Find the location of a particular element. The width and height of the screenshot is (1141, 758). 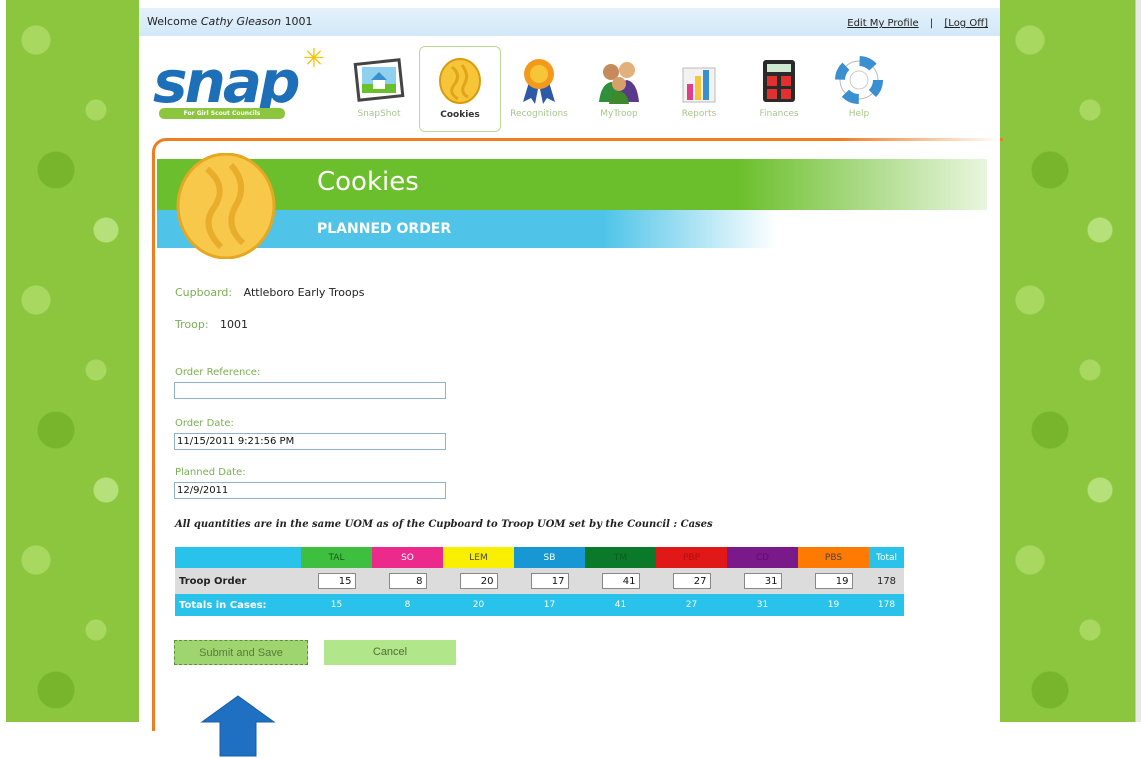

nav-item-help: Help is located at coordinates (859, 88).